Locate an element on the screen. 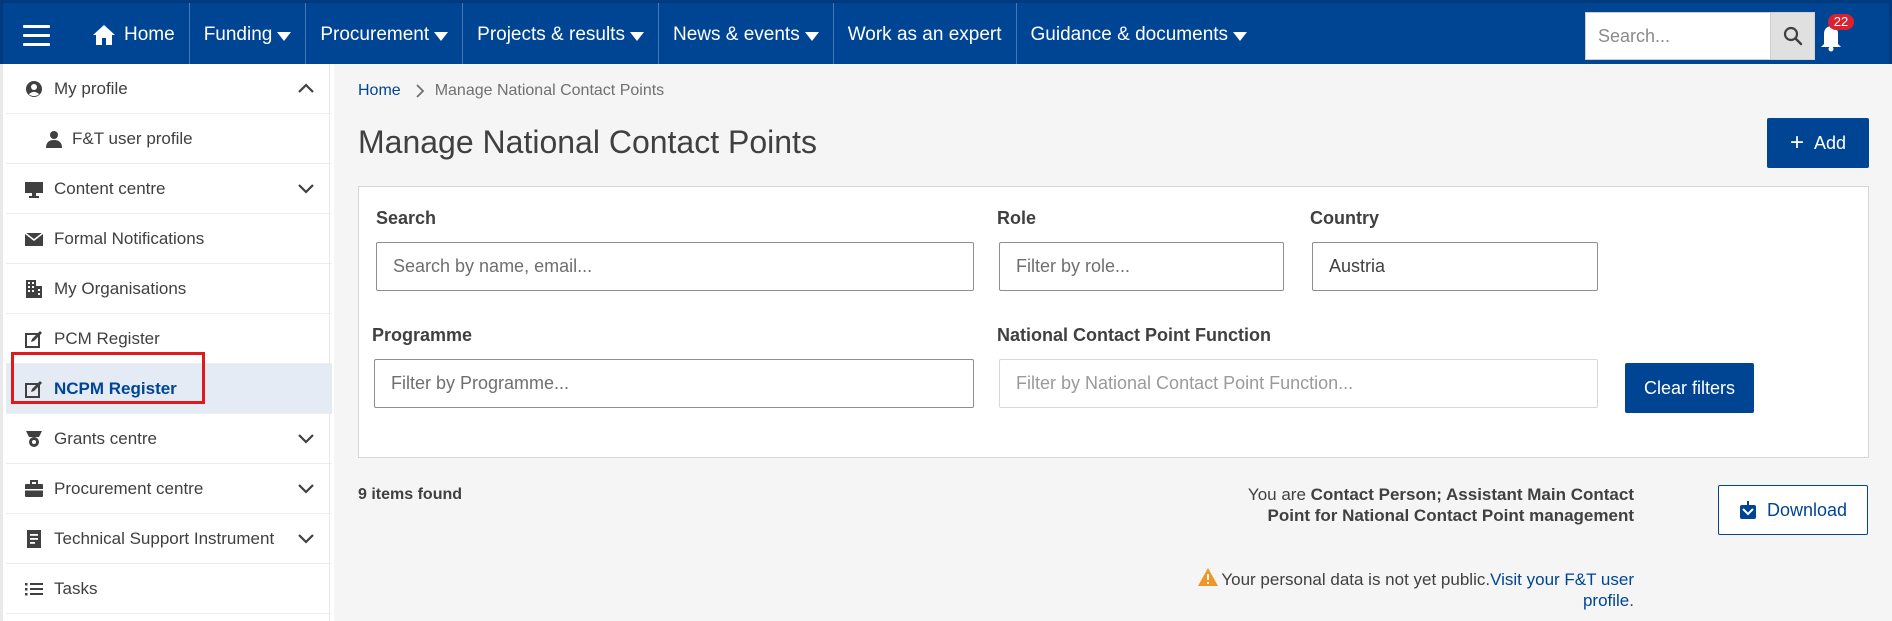  sidebar-item-label: PCM Register is located at coordinates (107, 338).